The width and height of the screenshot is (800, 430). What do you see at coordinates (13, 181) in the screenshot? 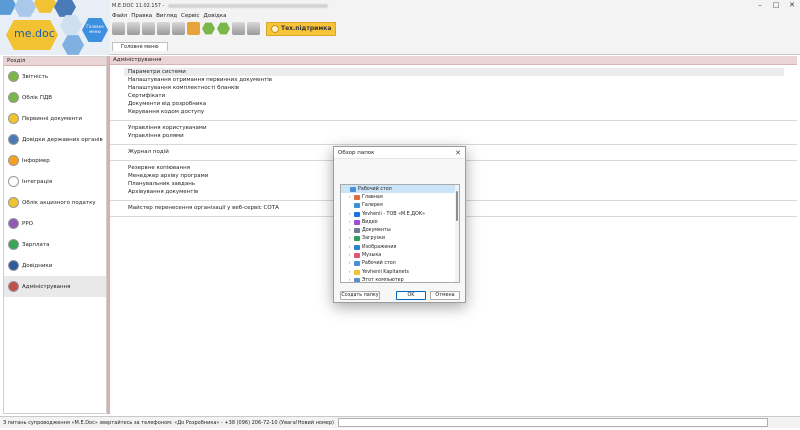
I see `integration-icon` at bounding box center [13, 181].